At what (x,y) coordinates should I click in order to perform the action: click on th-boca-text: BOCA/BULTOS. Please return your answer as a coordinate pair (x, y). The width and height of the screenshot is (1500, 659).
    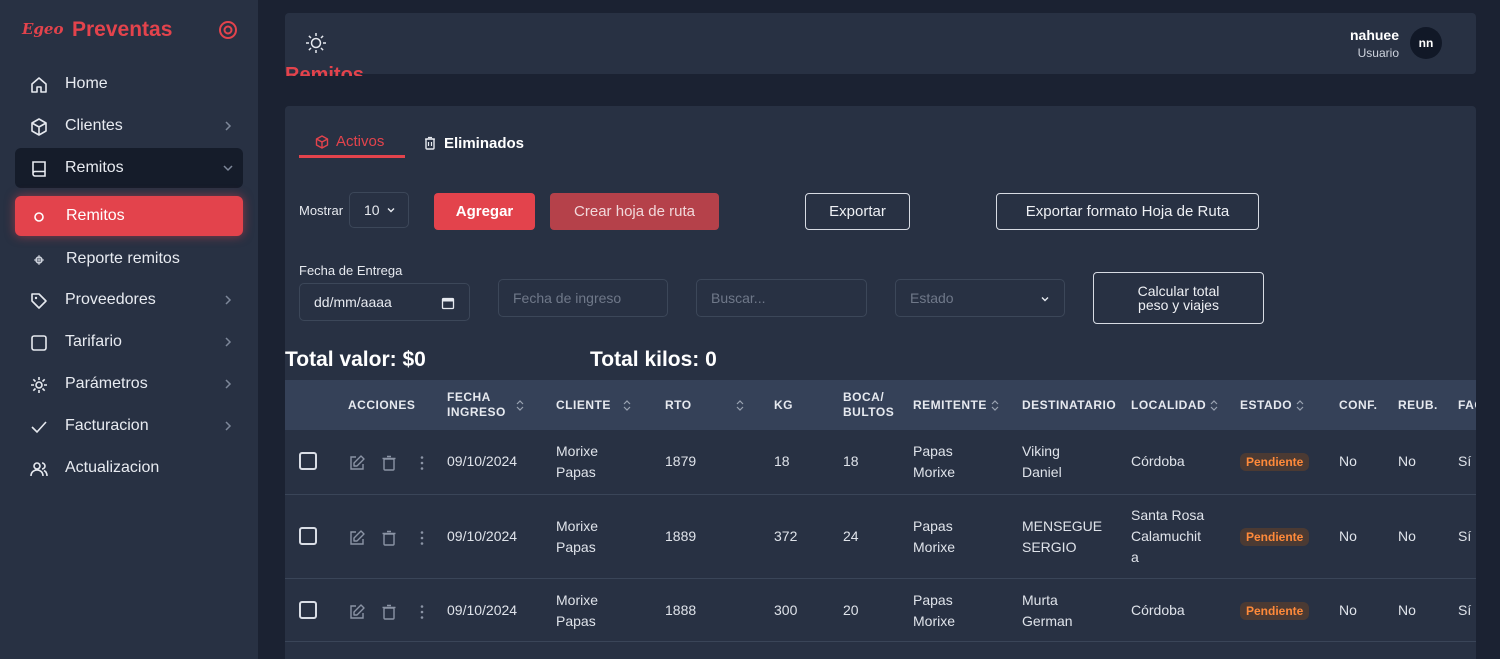
    Looking at the image, I should click on (868, 405).